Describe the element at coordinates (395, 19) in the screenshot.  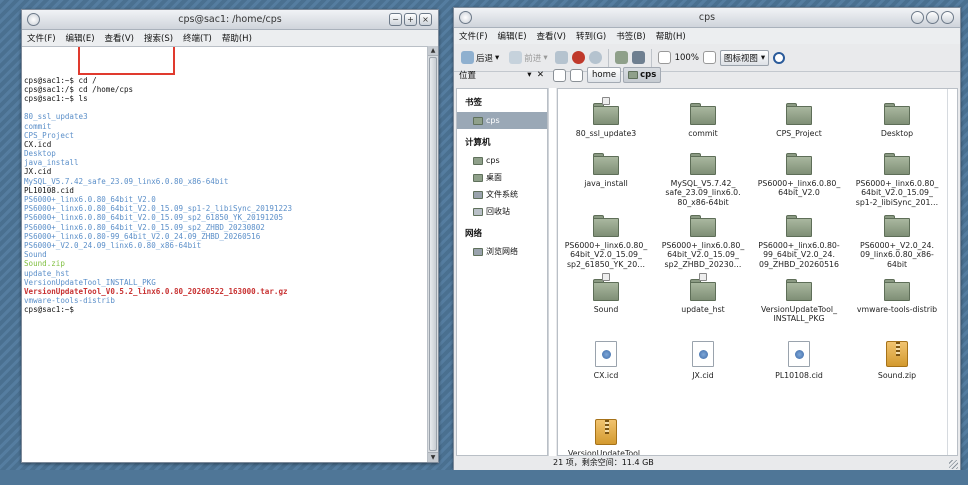
I see `minimize-button: −` at that location.